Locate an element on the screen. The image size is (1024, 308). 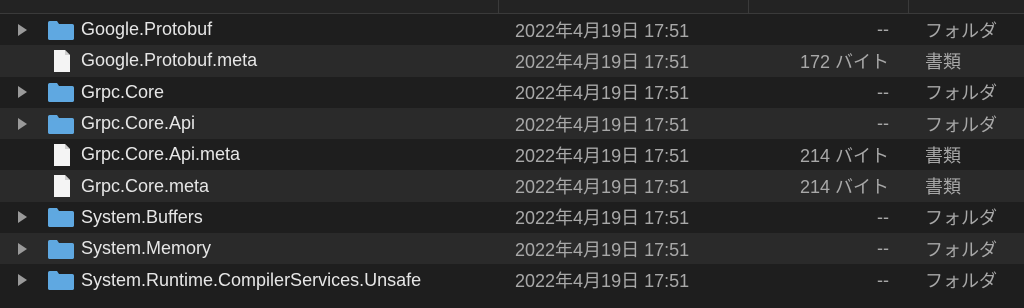
file-name: System.Runtime.CompilerServices.Unsafe is located at coordinates (251, 279).